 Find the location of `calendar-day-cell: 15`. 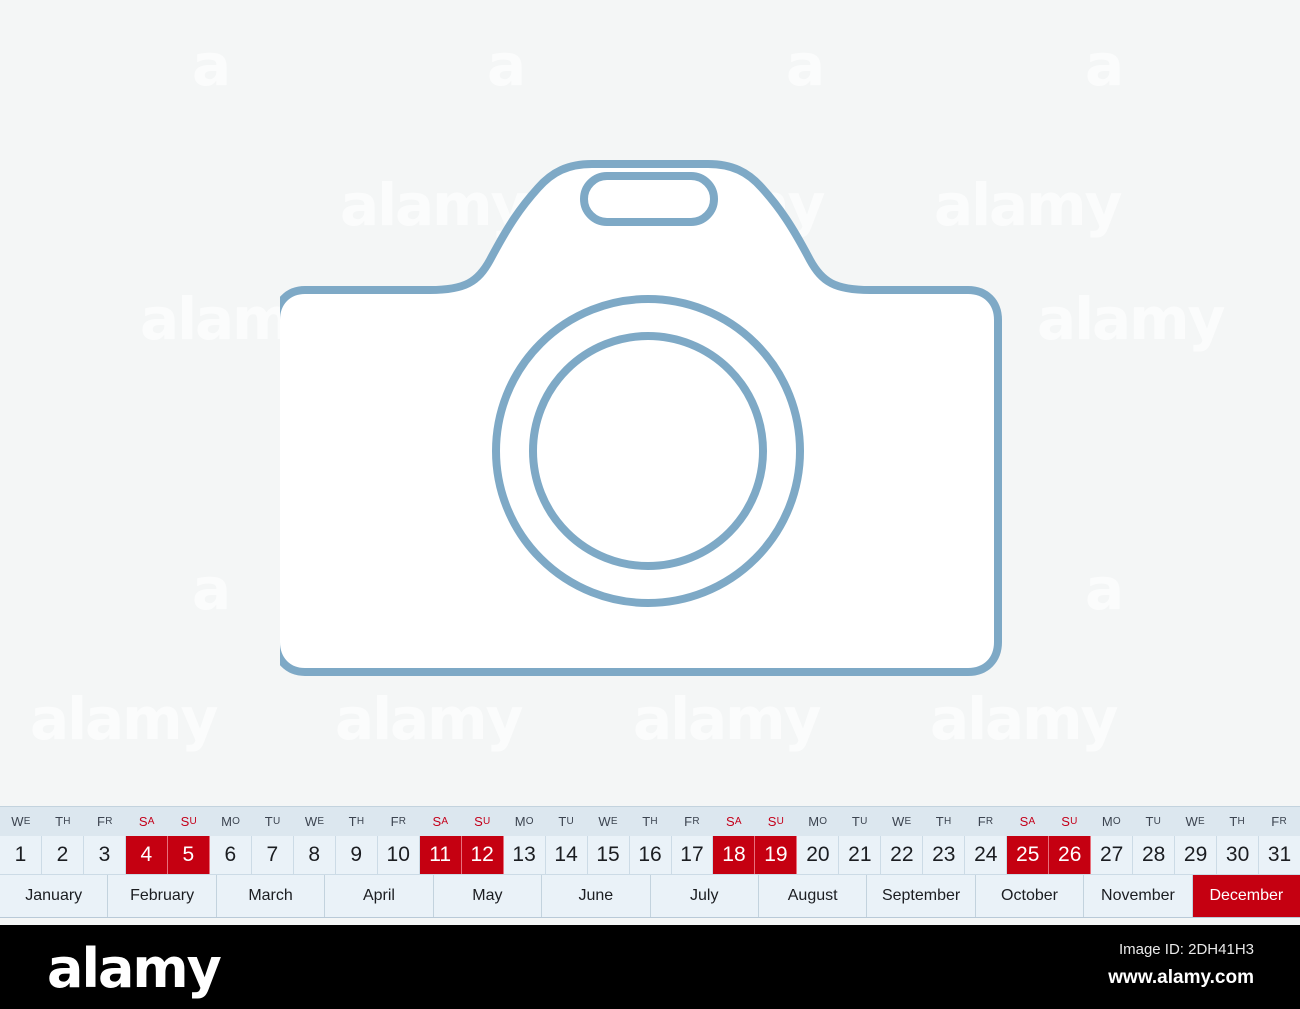

calendar-day-cell: 15 is located at coordinates (609, 855).